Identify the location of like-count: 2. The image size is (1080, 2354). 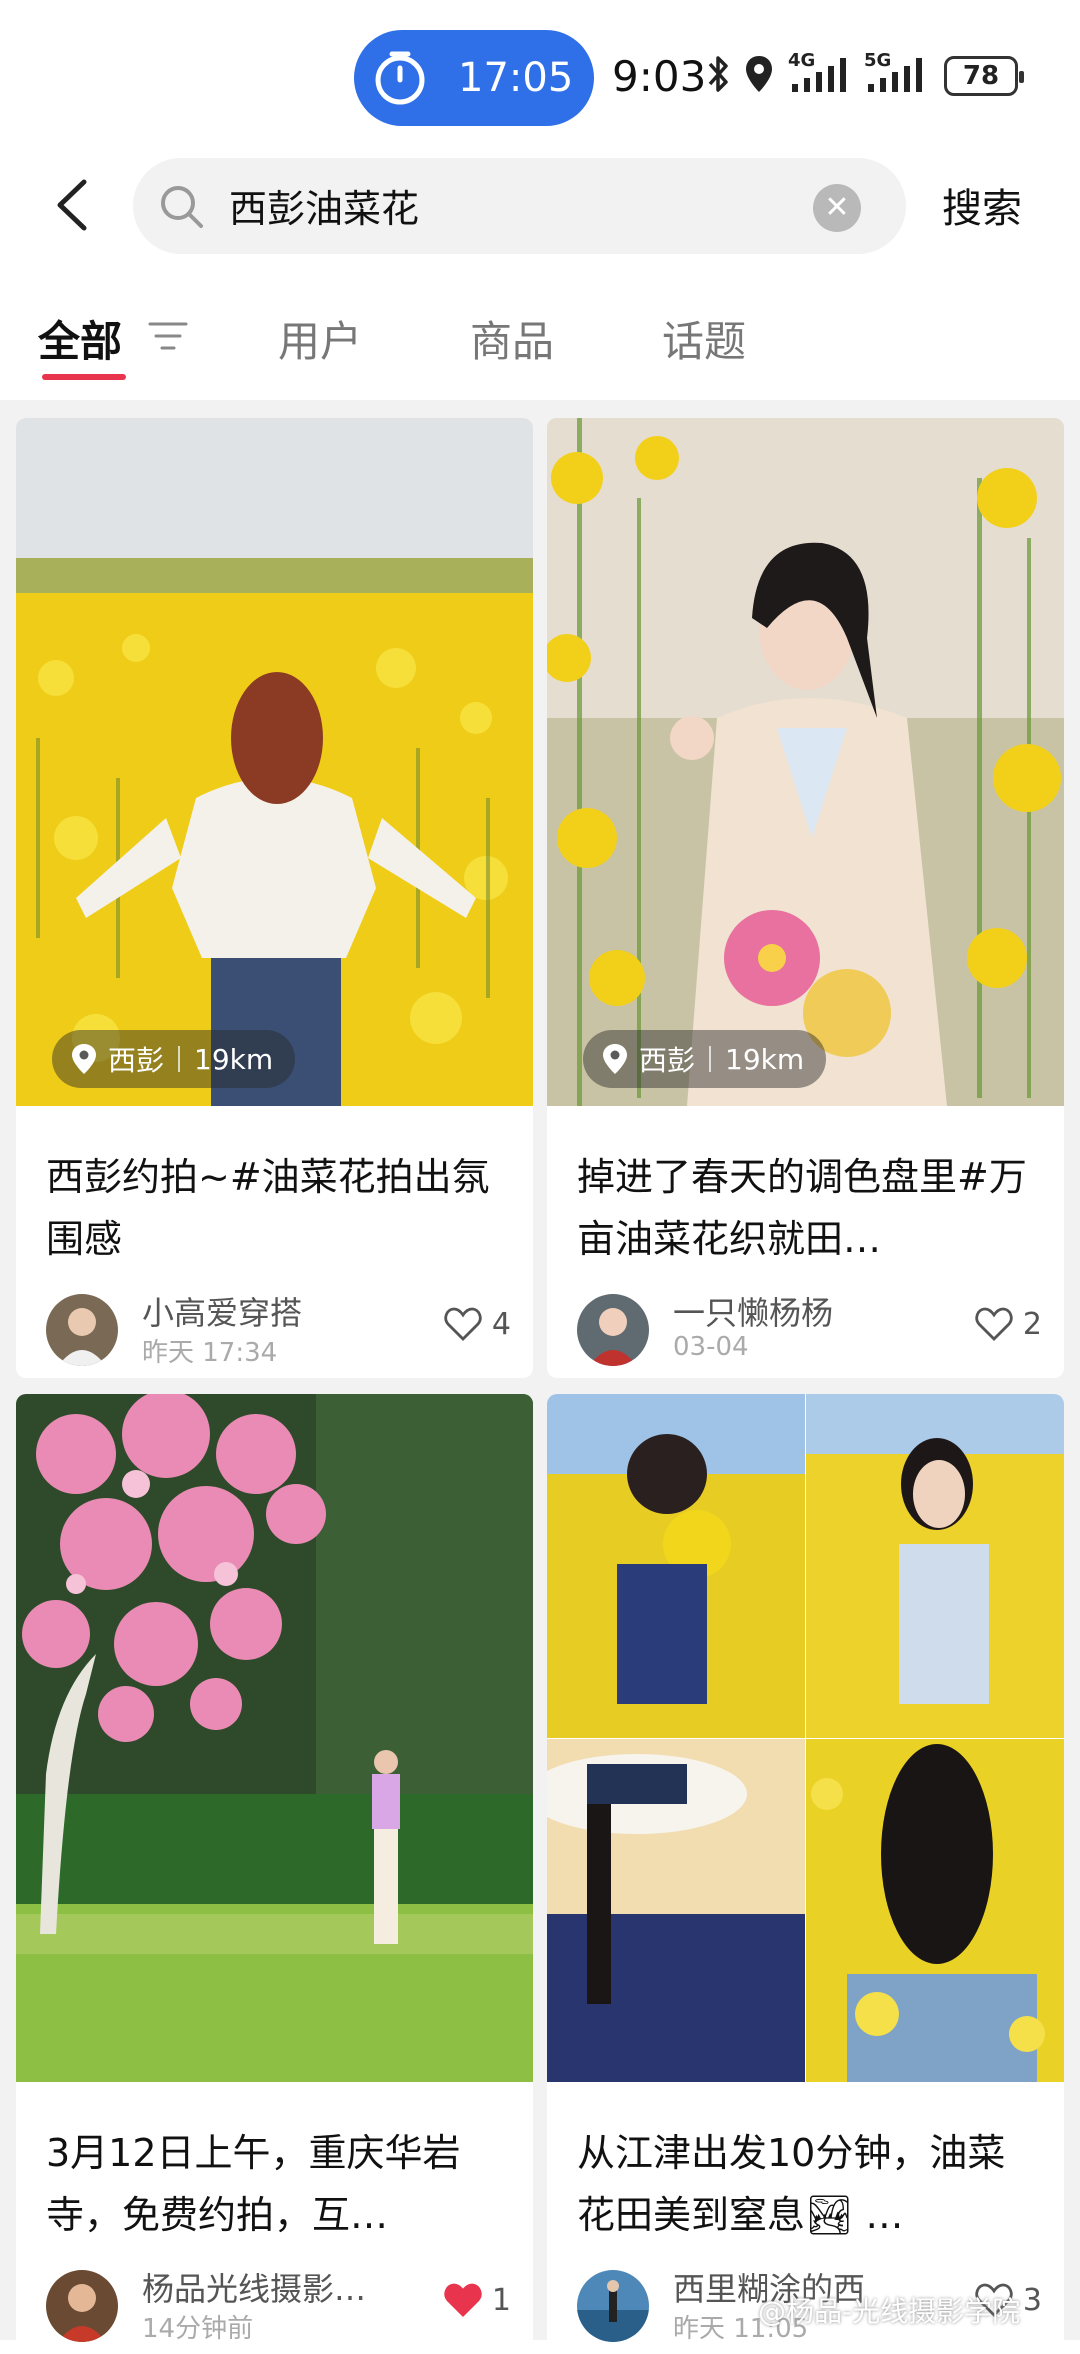
(1032, 1324).